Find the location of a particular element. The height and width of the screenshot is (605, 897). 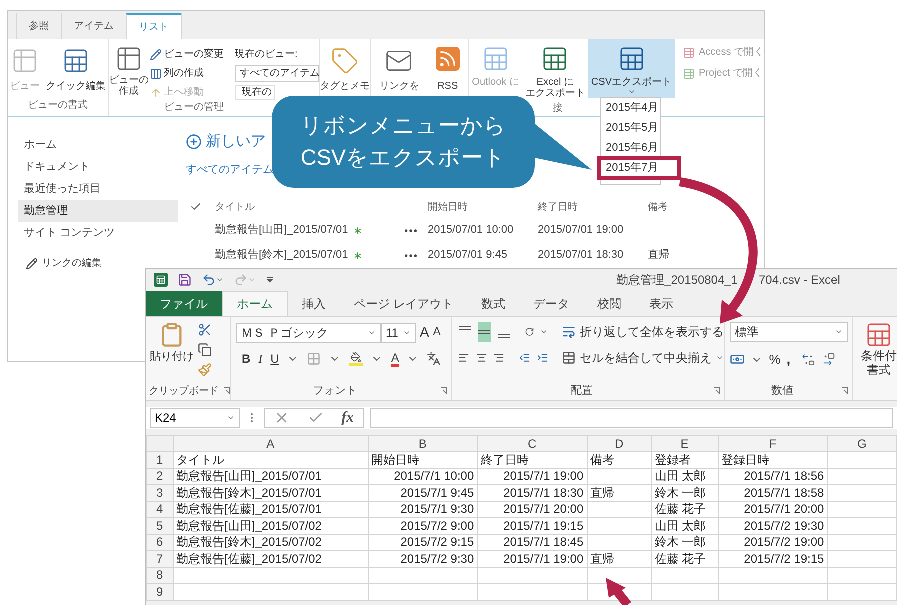

orientation-icon is located at coordinates (529, 332).